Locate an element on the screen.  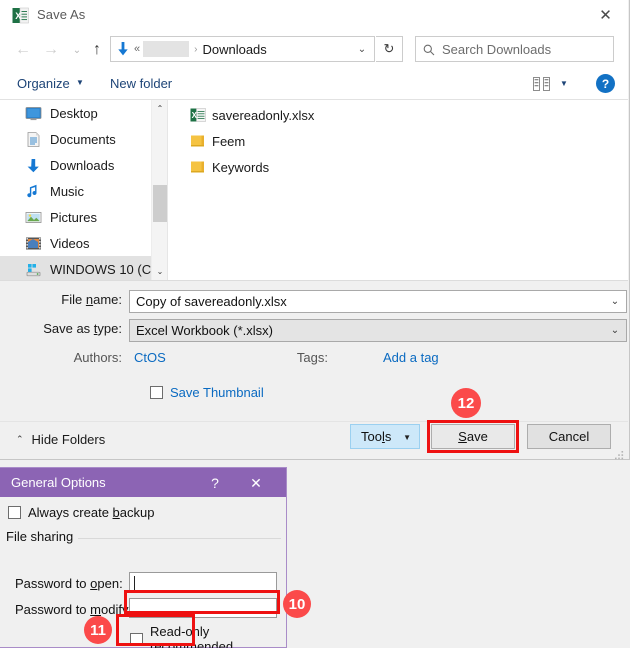
tools-button: Tools ▼ is located at coordinates (385, 436).